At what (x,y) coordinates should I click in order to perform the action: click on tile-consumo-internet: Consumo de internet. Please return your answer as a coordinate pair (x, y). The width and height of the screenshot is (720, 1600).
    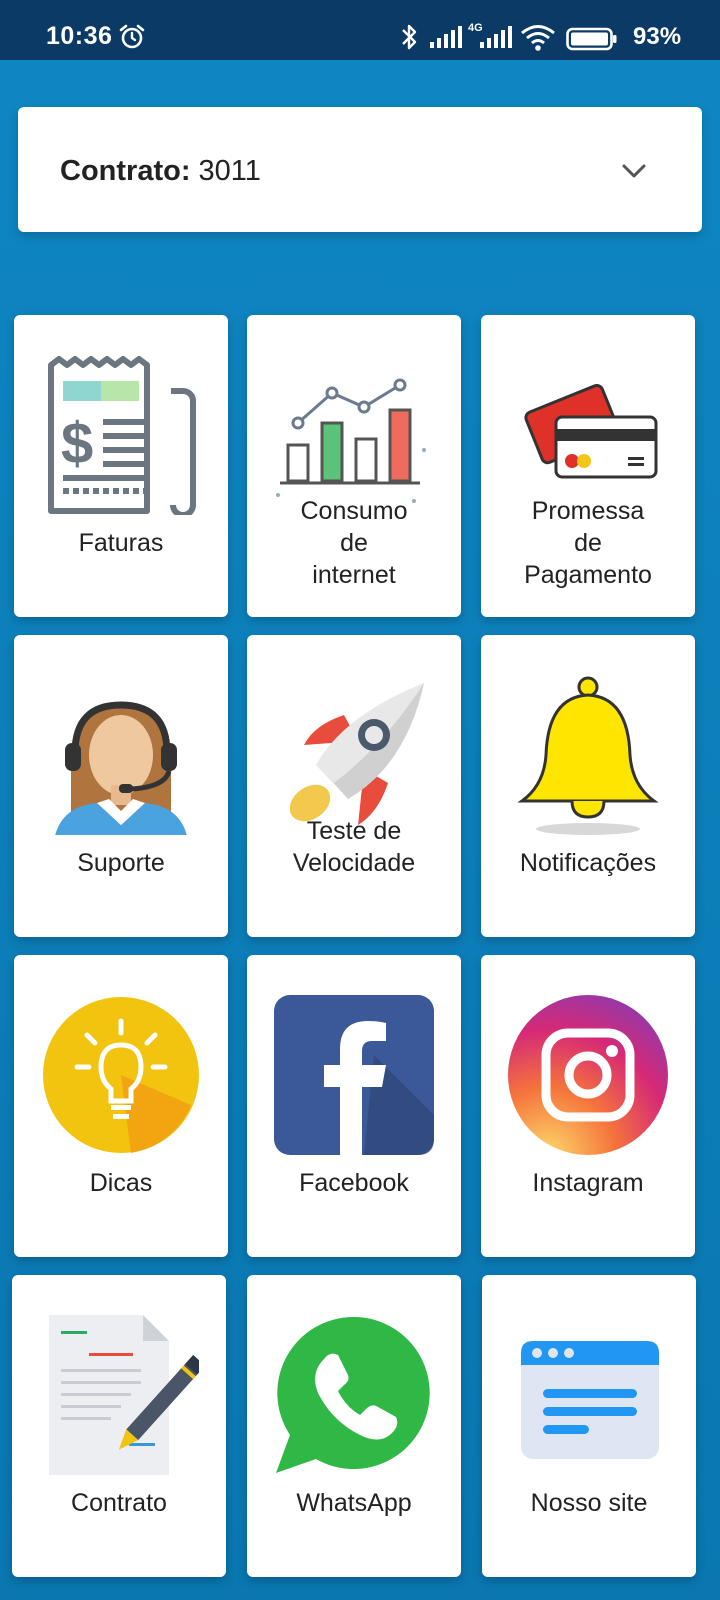
    Looking at the image, I should click on (354, 466).